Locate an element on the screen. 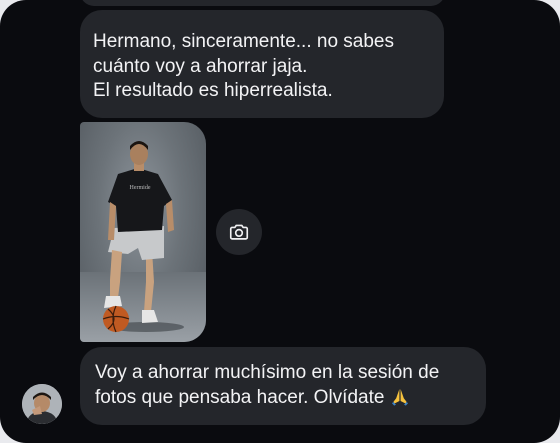 The height and width of the screenshot is (443, 560). person-with-basketball-photo: Hermide is located at coordinates (143, 237).